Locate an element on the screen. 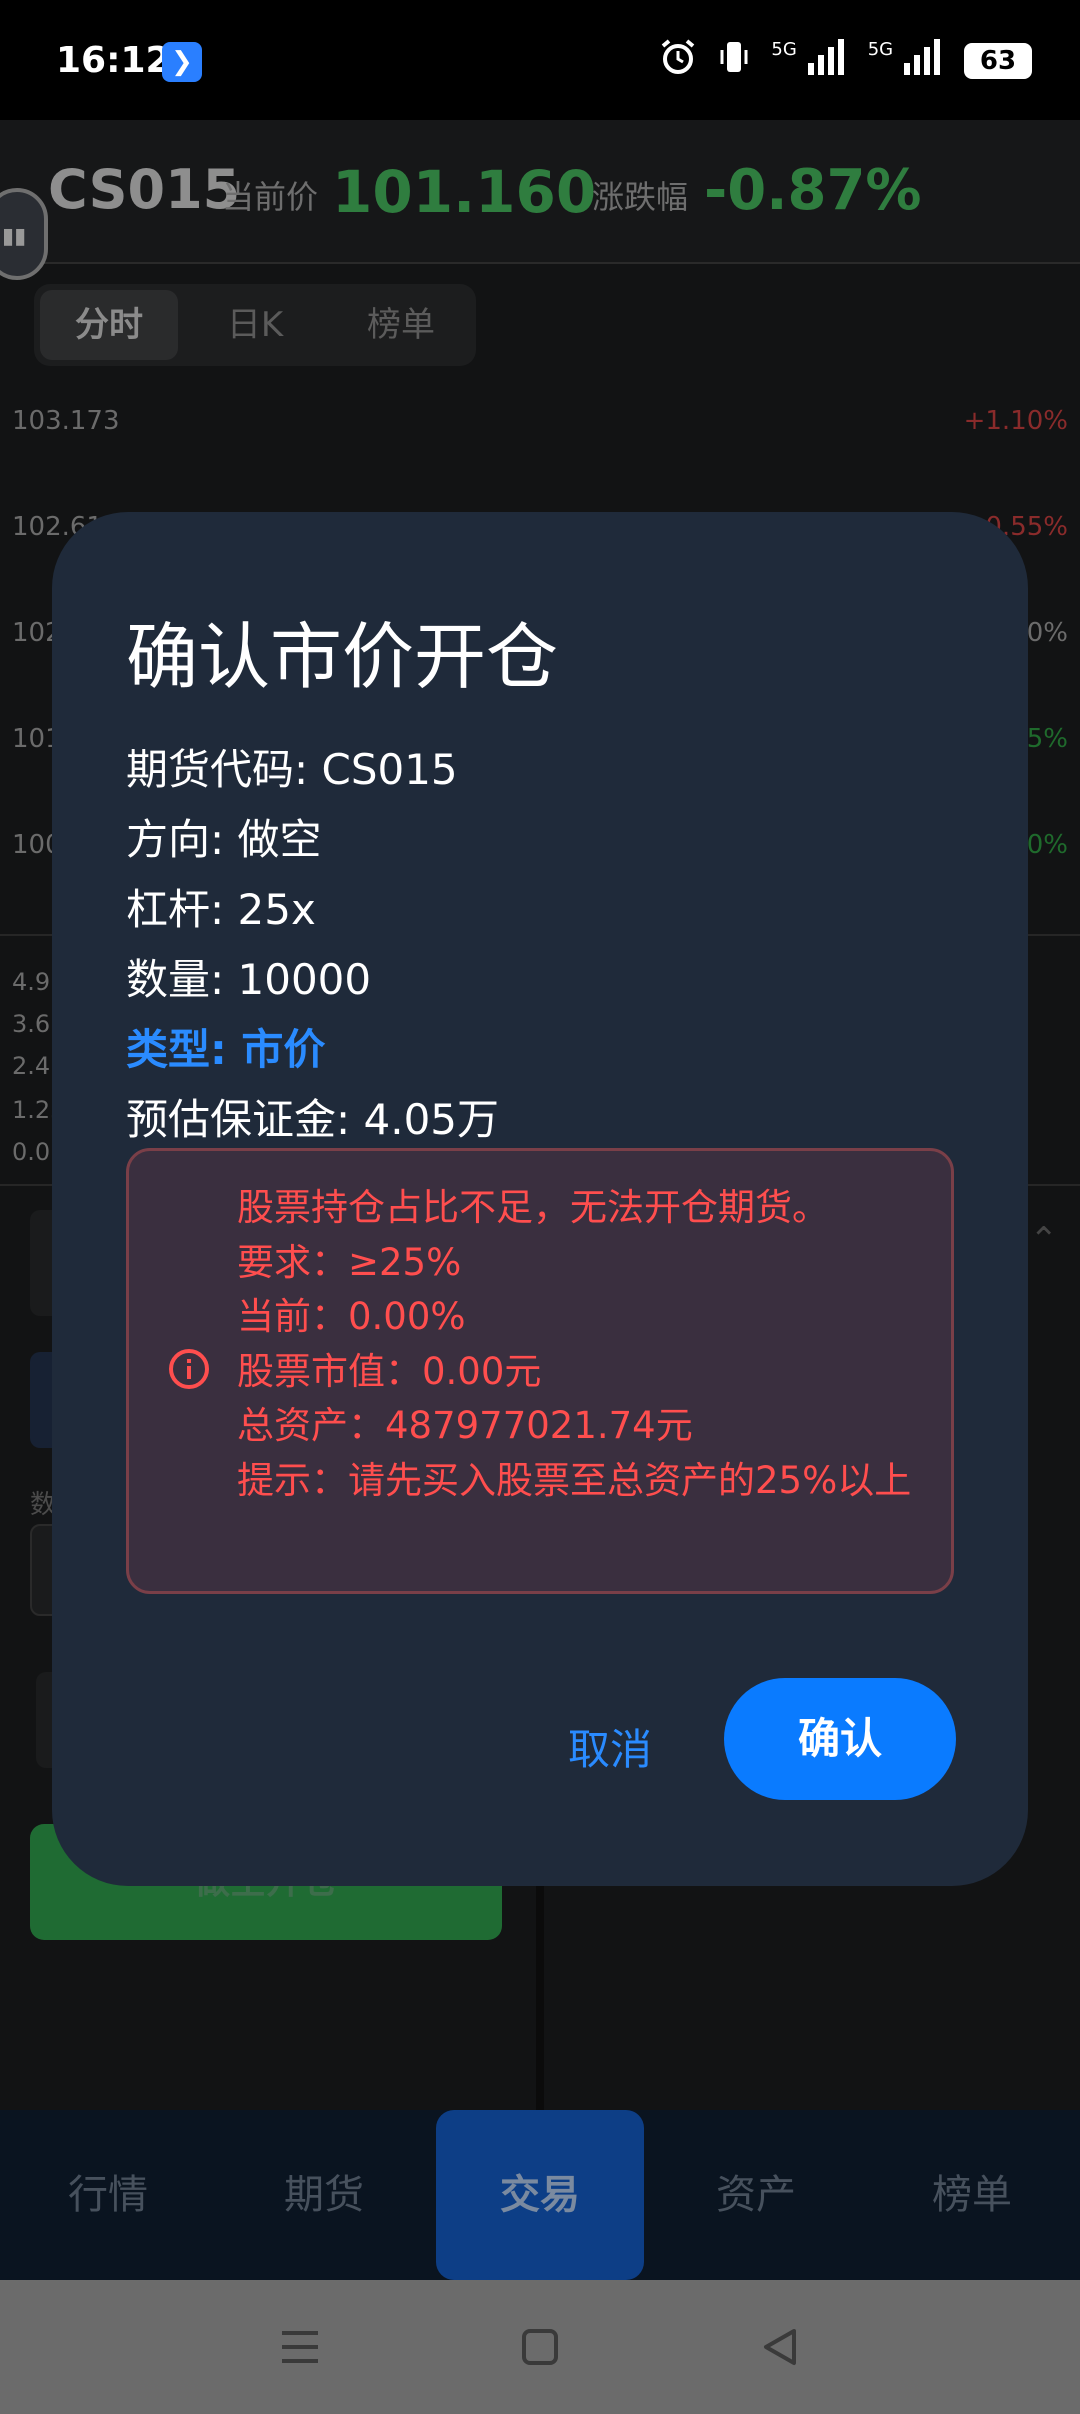 The image size is (1080, 2414). warning-line: 要求：≥25% is located at coordinates (349, 1262).